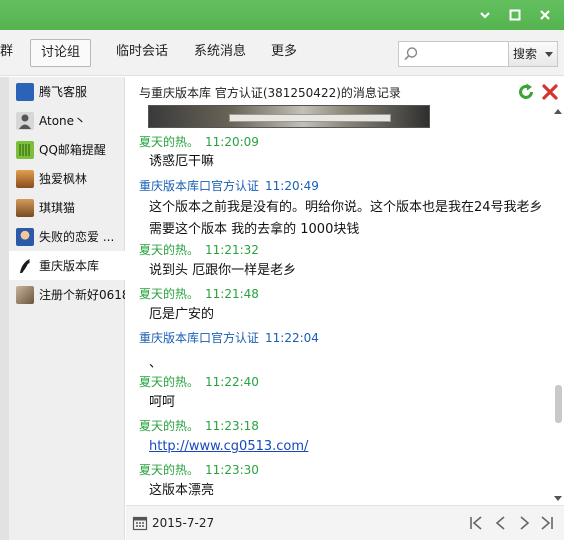  I want to click on contact-name: 重庆版本库, so click(69, 266).